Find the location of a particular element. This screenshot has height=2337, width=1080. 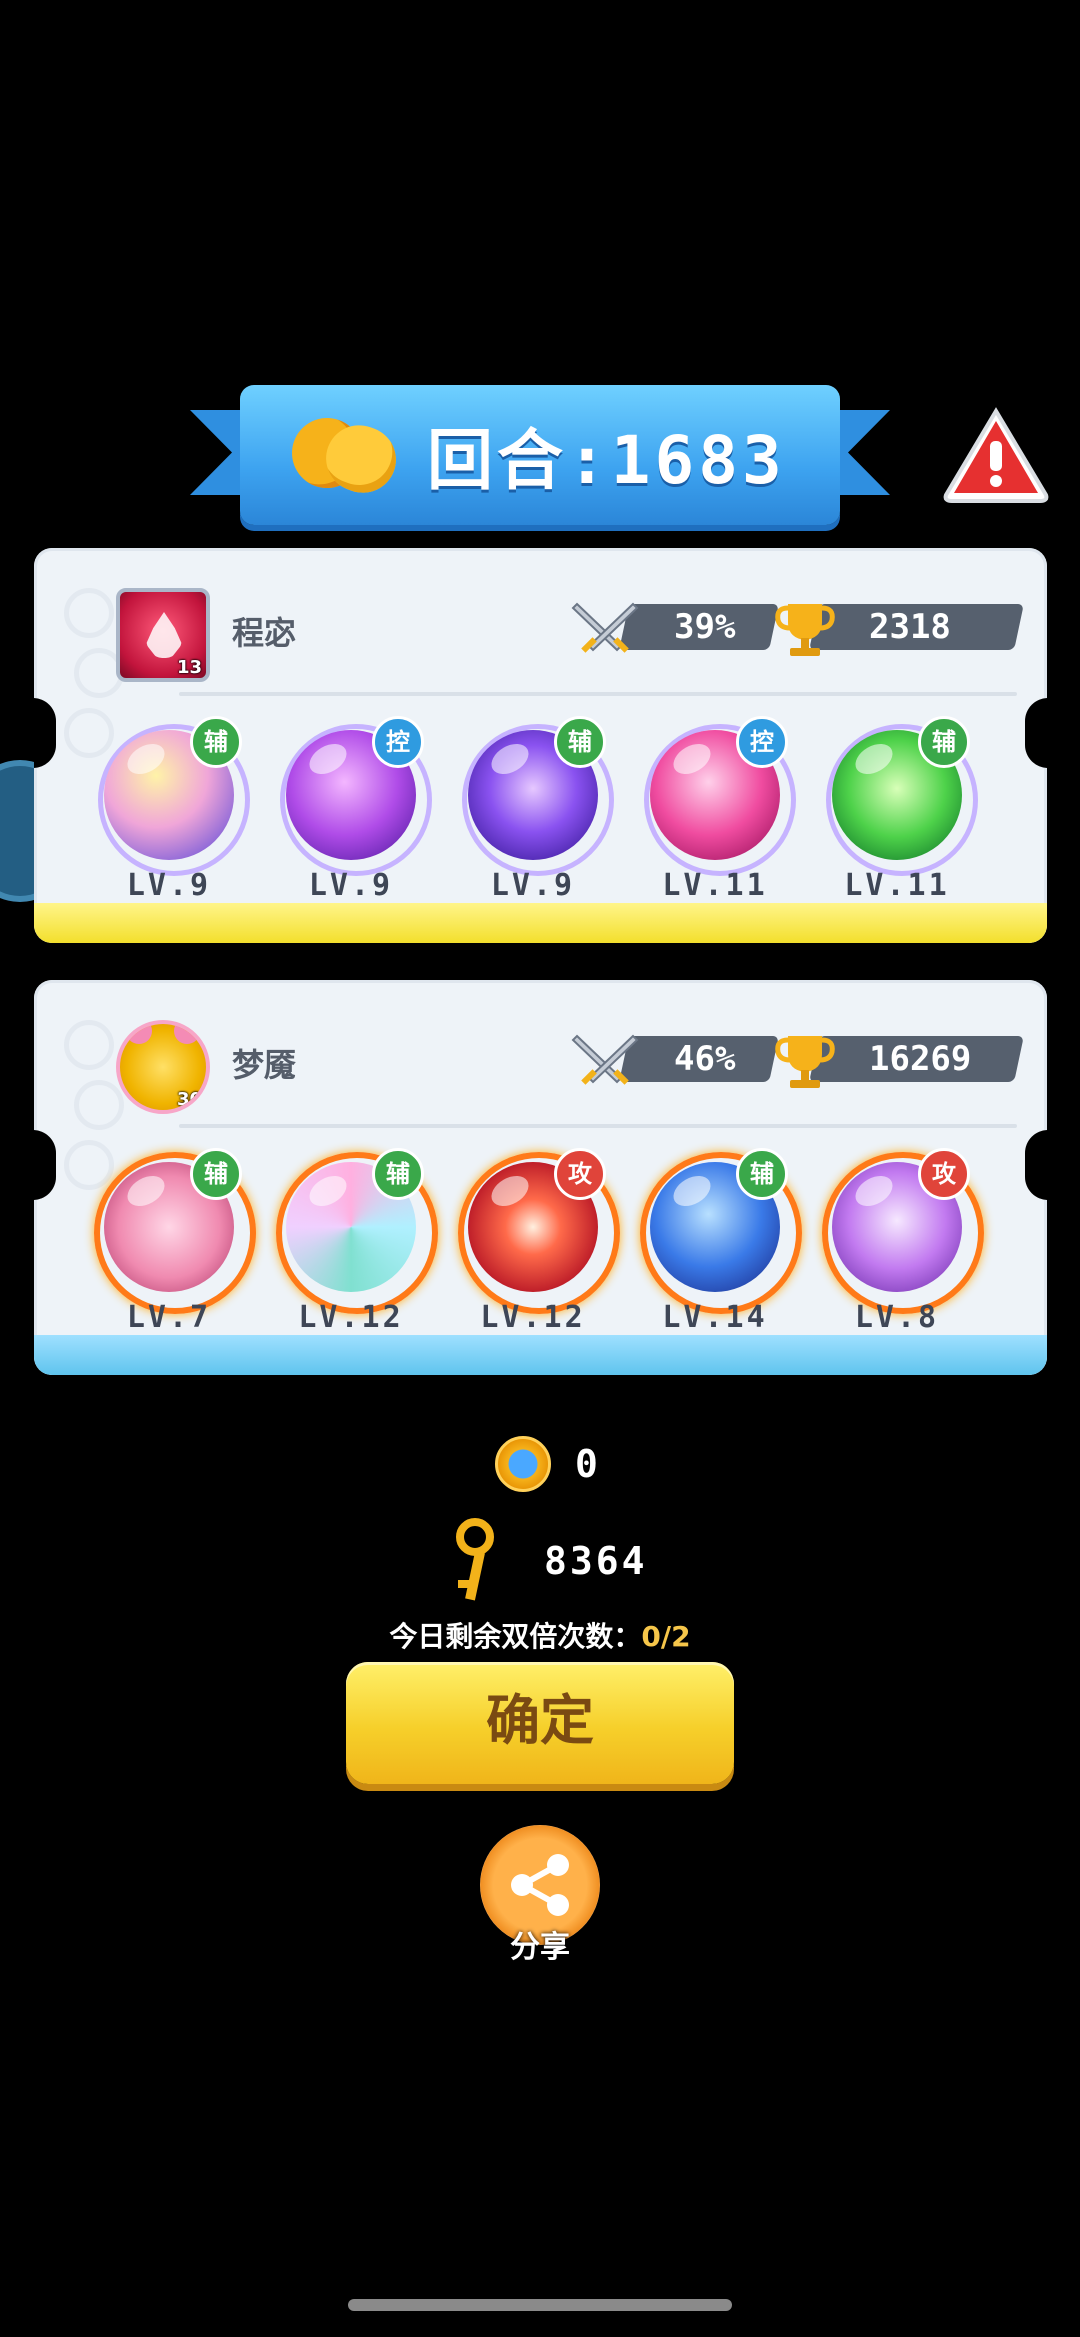

trophy-badge: 16269 is located at coordinates (916, 1059).